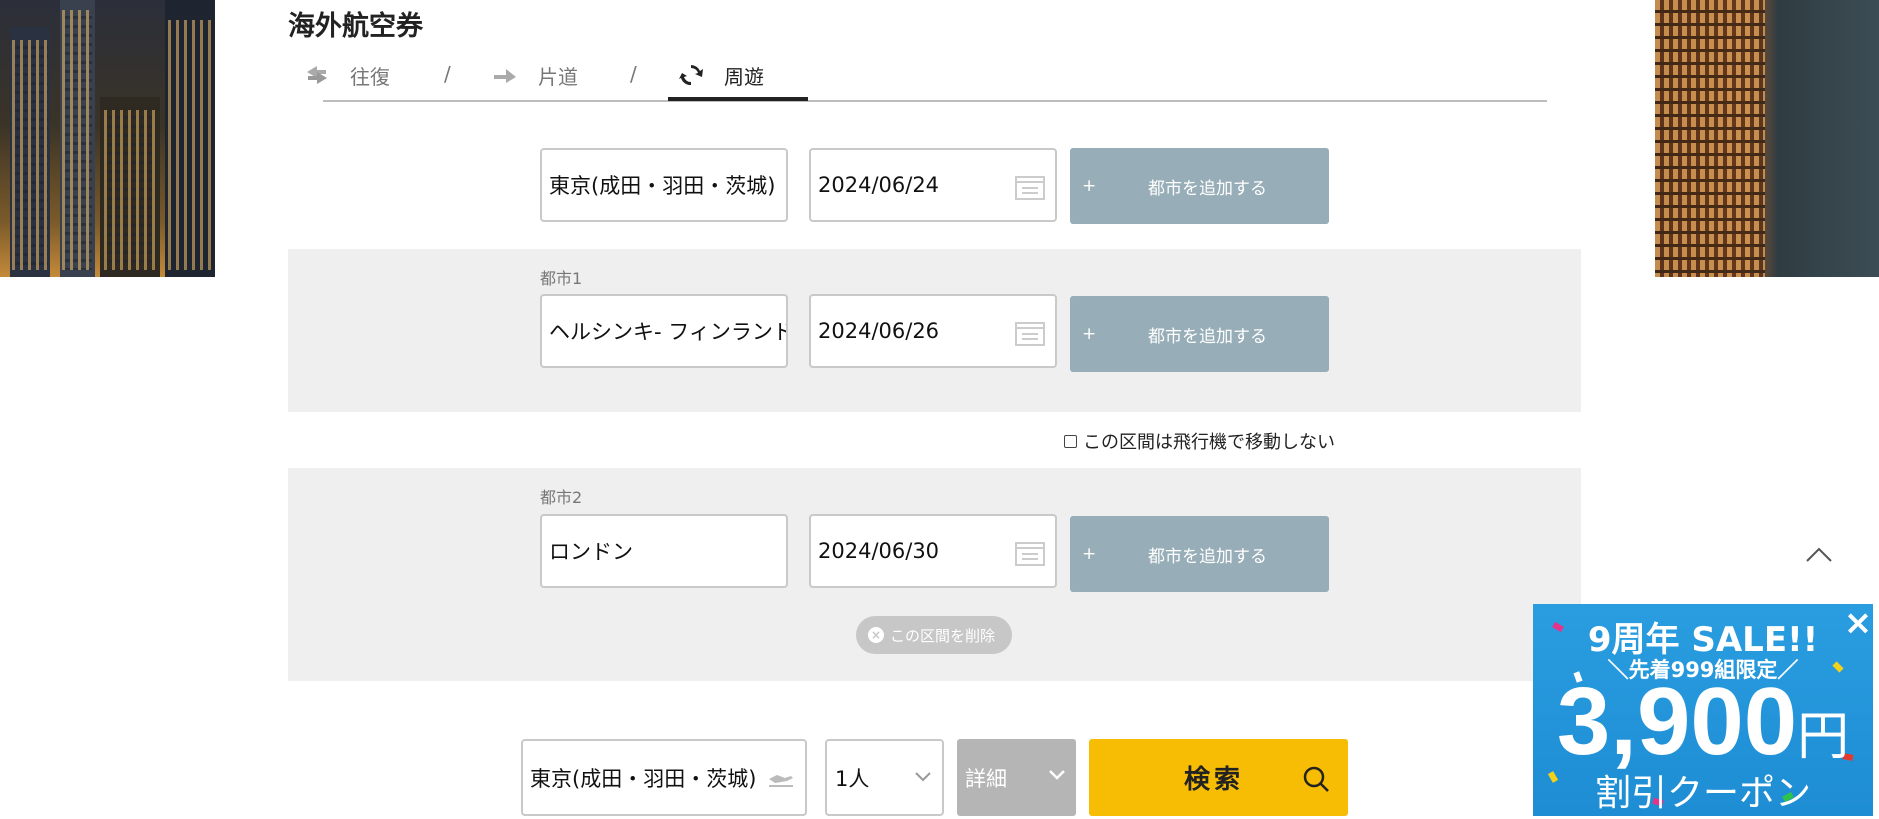 This screenshot has width=1879, height=819. Describe the element at coordinates (107, 138) in the screenshot. I see `city-background-left` at that location.